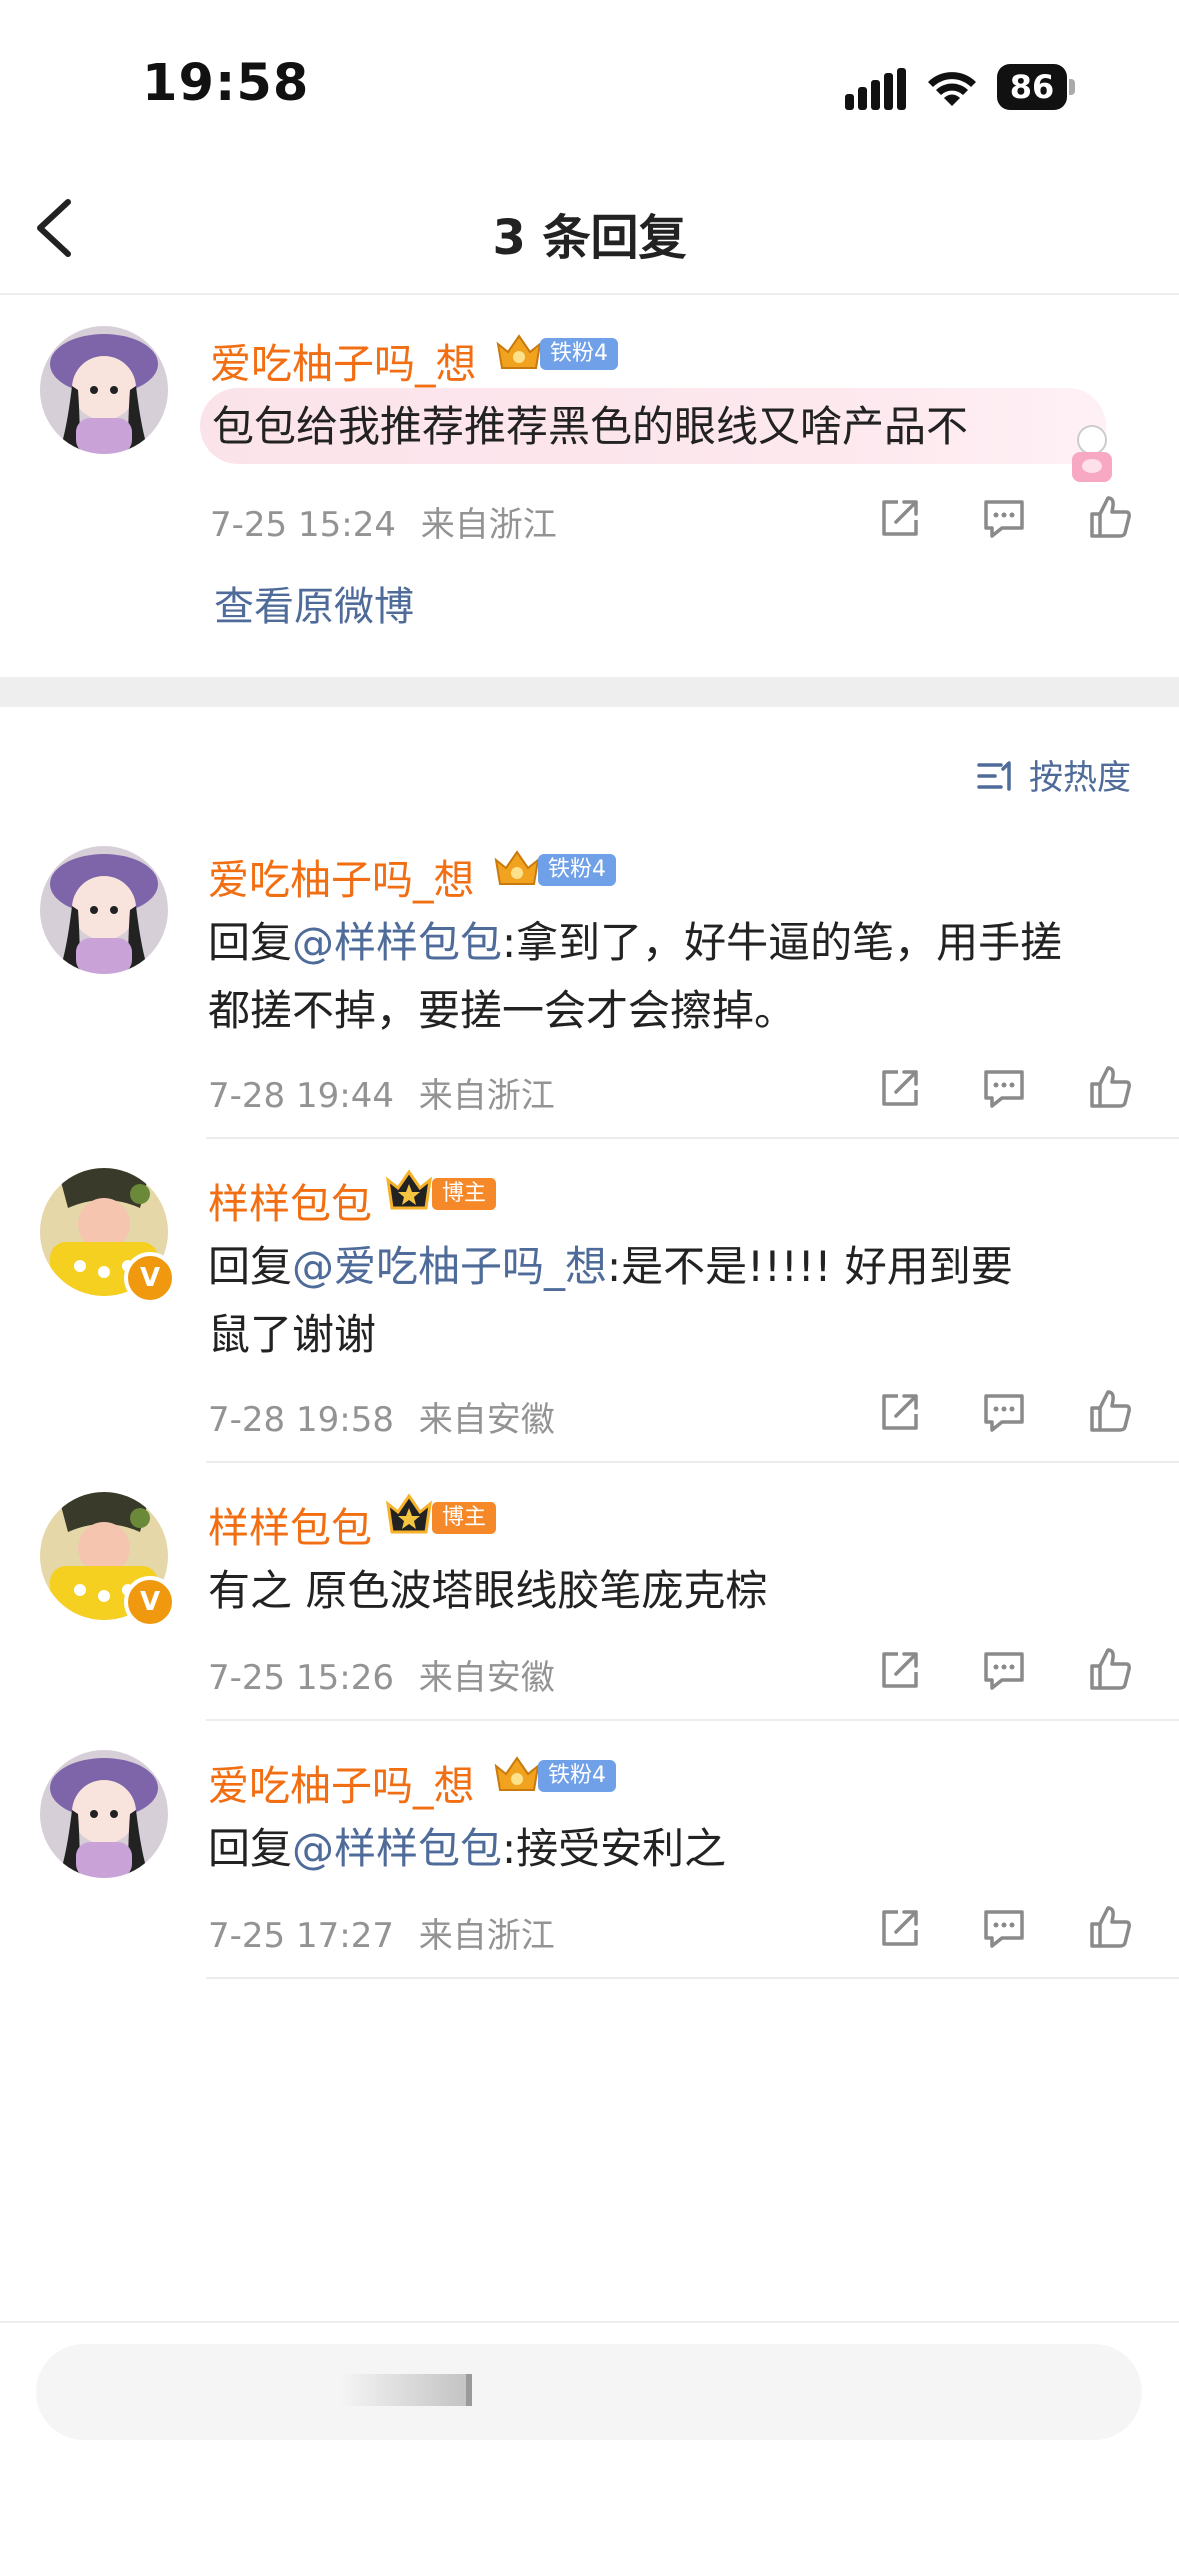  I want to click on comment-date: 7-28 19:44, so click(301, 1096).